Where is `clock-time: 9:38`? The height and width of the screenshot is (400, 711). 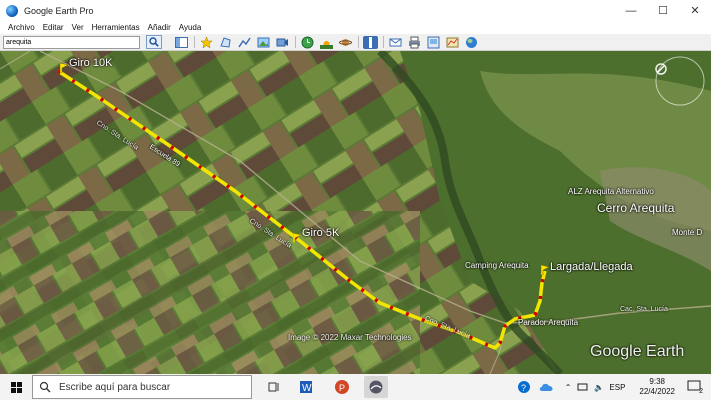 clock-time: 9:38 is located at coordinates (657, 381).